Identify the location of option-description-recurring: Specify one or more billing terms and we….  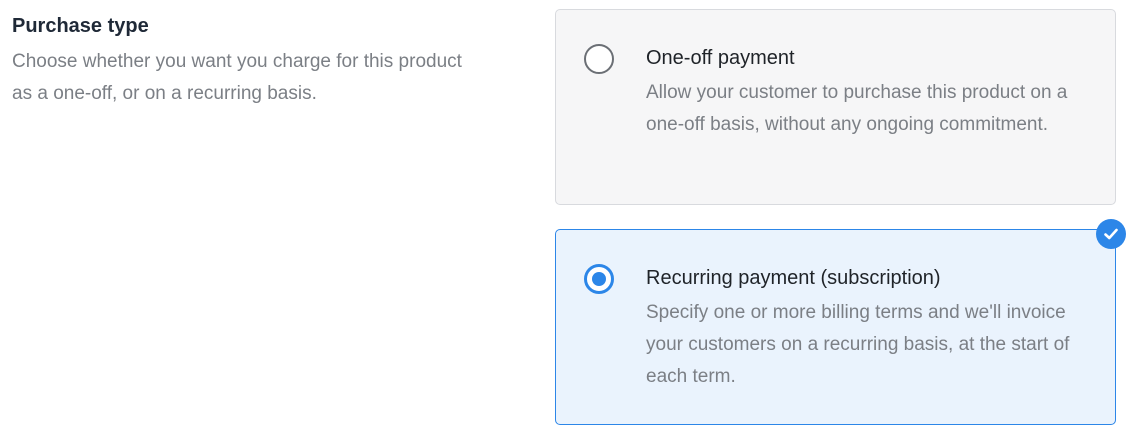
(858, 344).